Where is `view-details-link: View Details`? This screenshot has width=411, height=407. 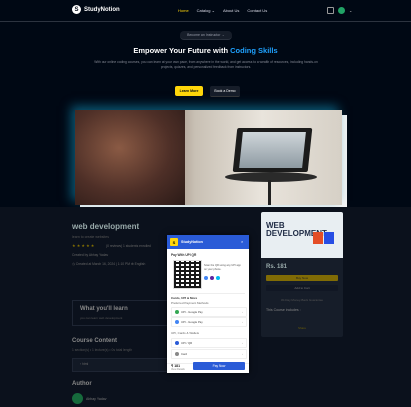
view-details-link: View Details is located at coordinates (178, 369).